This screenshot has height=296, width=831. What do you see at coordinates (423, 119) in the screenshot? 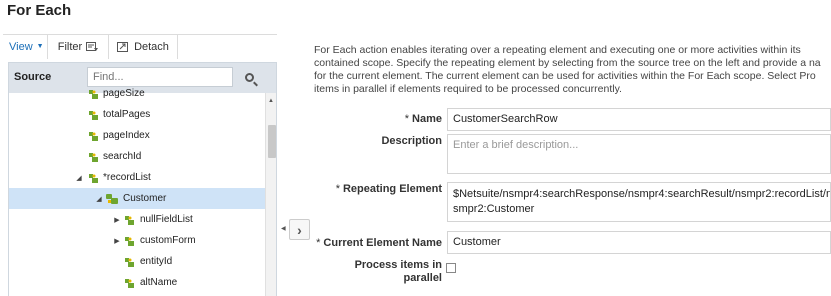
I see `name-label: * Name` at bounding box center [423, 119].